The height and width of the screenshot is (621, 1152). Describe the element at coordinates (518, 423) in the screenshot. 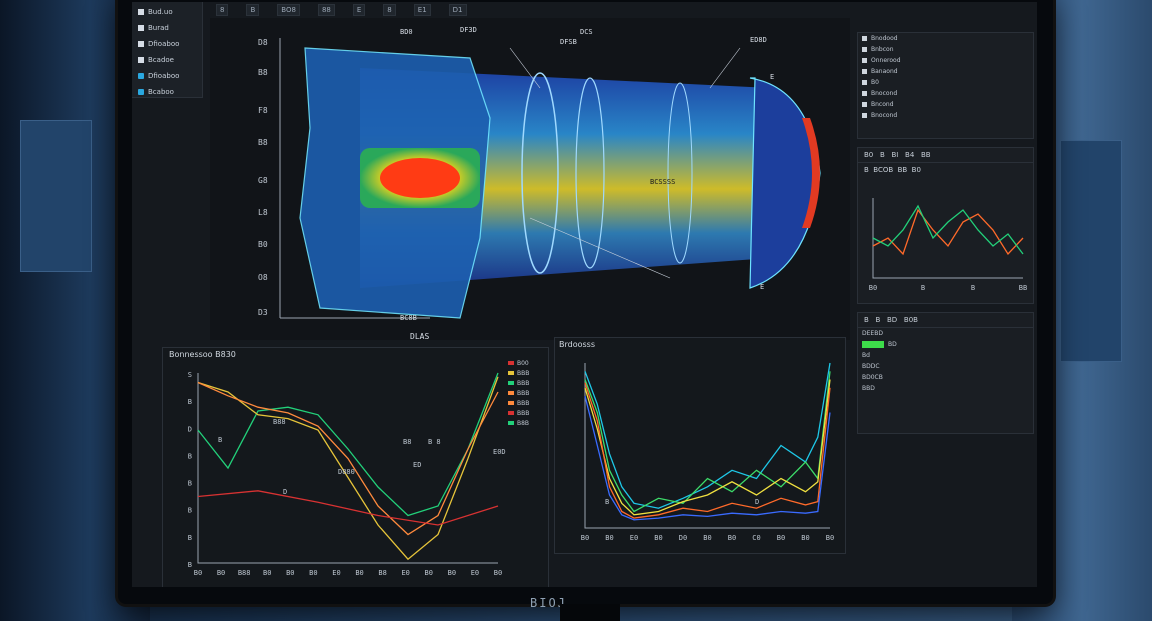

I see `legend-item: B8B` at that location.